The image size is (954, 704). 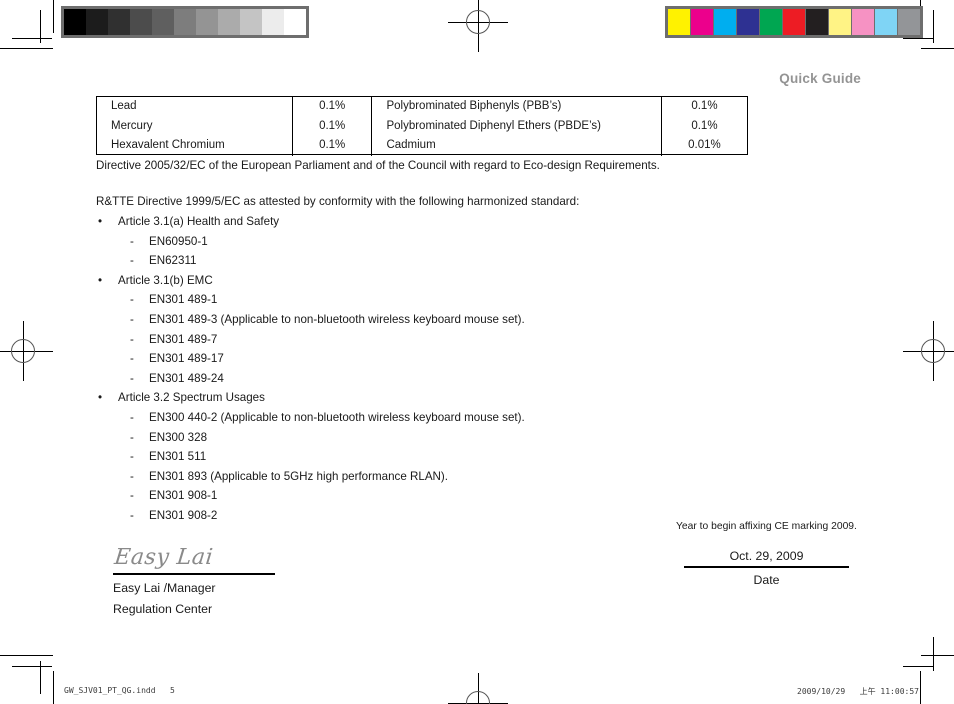 What do you see at coordinates (199, 221) in the screenshot?
I see `list-item-label: Article 3.1(a) Health and Safety` at bounding box center [199, 221].